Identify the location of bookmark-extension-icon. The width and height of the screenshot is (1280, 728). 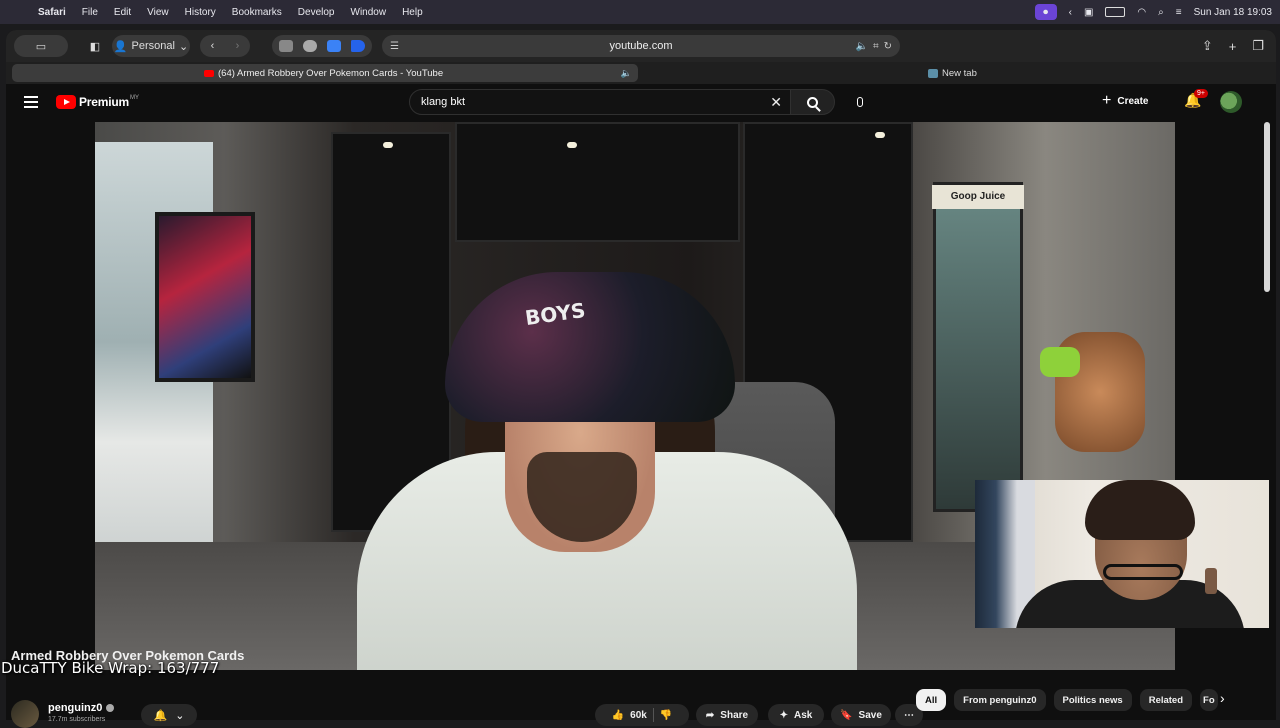
(358, 46).